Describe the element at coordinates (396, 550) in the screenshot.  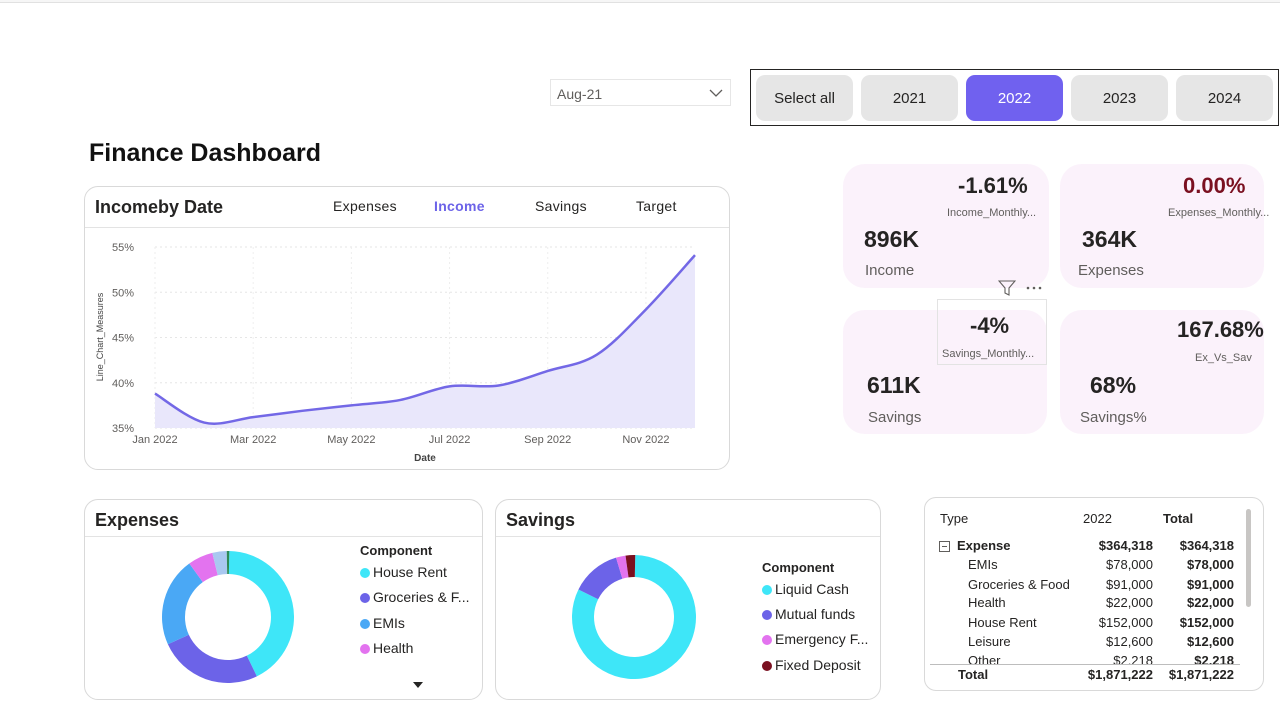
I see `expenses-legend-title: Component` at that location.